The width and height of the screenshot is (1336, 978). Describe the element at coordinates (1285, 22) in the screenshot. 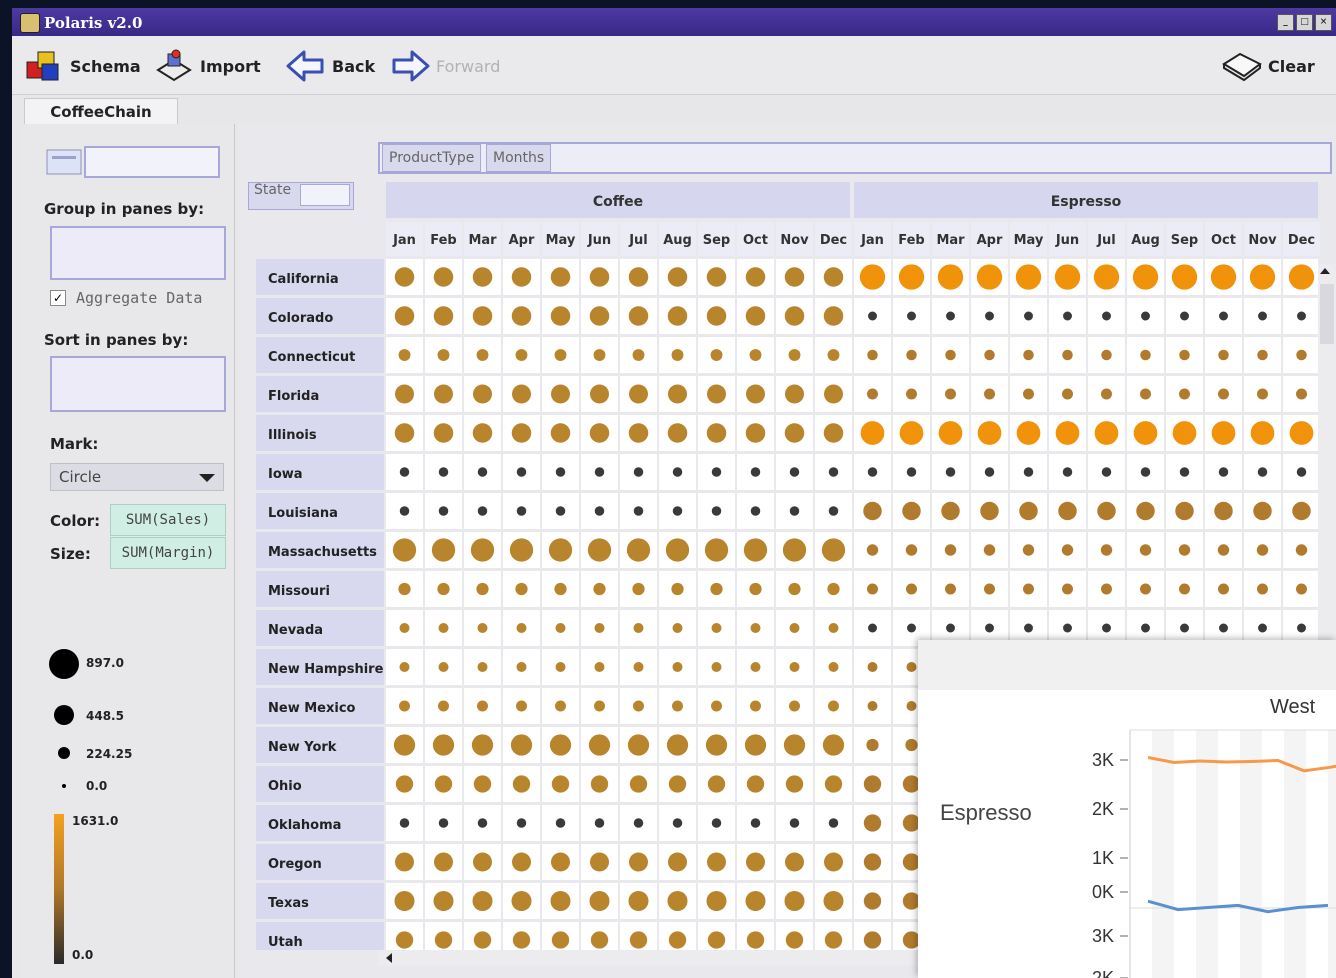

I see `minimize-icon: _` at that location.